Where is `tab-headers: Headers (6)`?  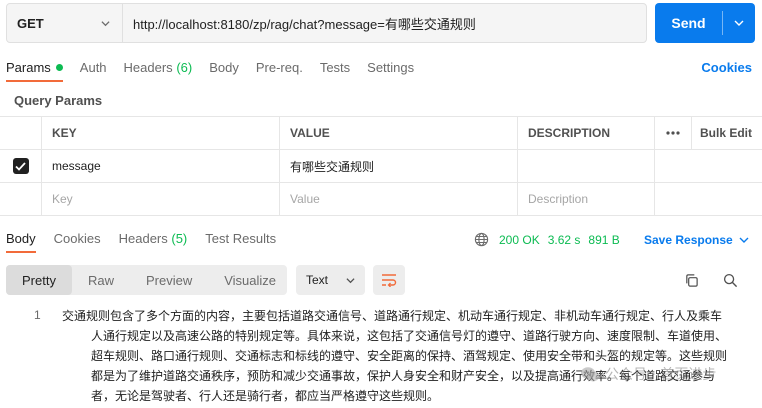 tab-headers: Headers (6) is located at coordinates (158, 67).